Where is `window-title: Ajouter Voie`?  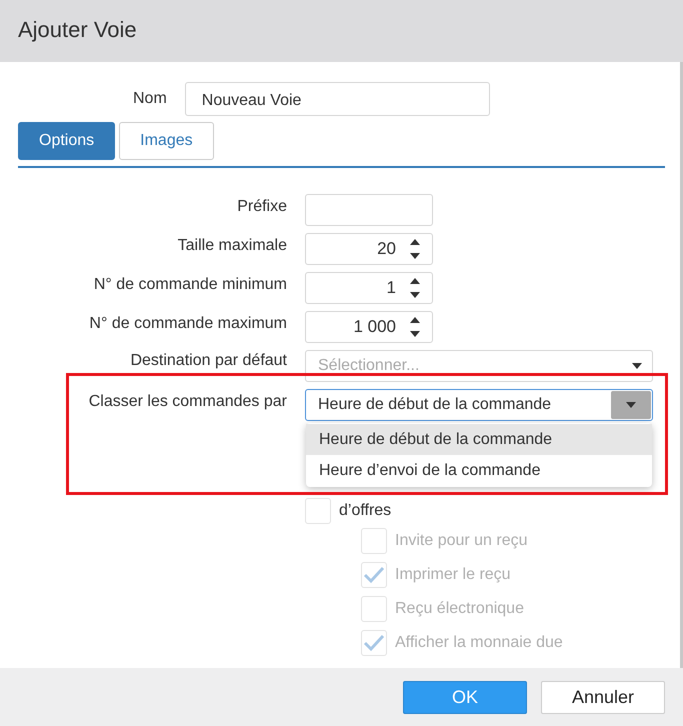
window-title: Ajouter Voie is located at coordinates (77, 29).